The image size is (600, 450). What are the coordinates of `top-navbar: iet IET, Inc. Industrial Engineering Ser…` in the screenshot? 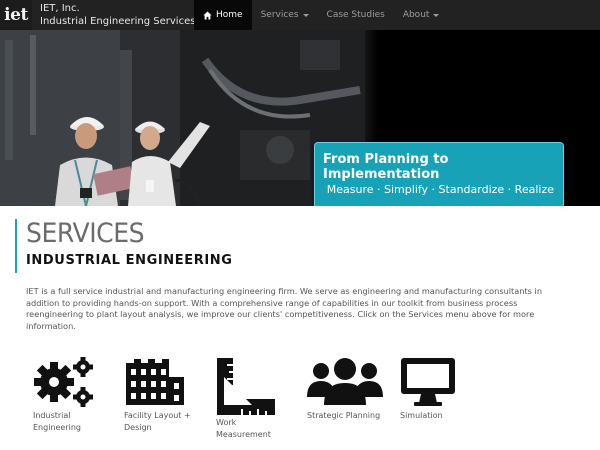 It's located at (300, 15).